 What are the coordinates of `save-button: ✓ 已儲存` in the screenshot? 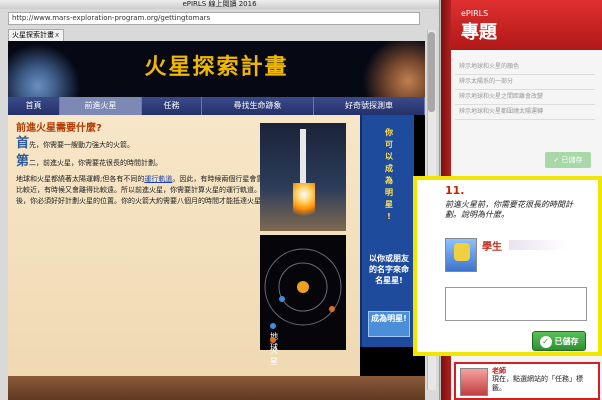 It's located at (559, 341).